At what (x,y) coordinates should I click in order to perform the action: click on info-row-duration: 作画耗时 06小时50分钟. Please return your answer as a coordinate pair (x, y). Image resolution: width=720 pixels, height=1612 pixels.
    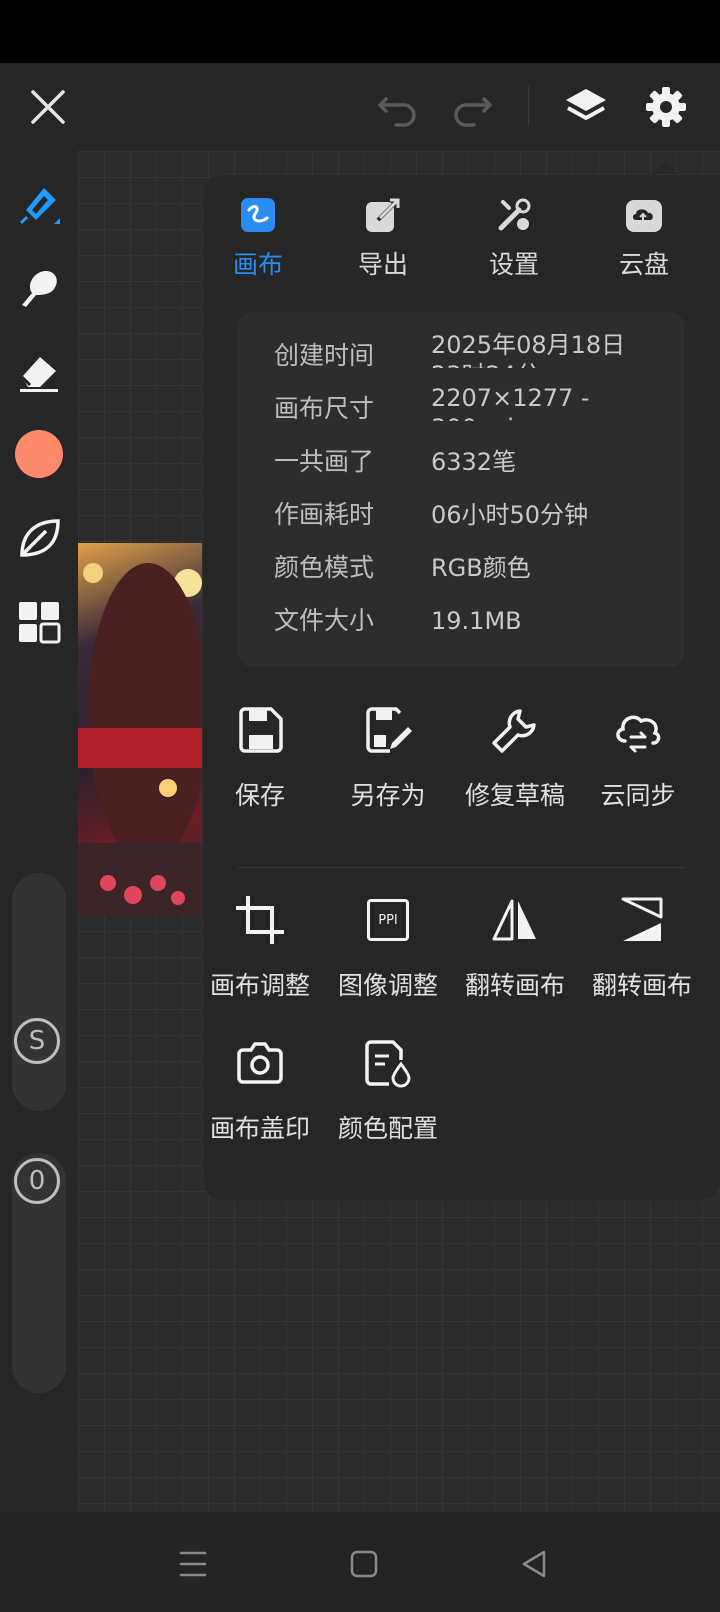
    Looking at the image, I should click on (461, 515).